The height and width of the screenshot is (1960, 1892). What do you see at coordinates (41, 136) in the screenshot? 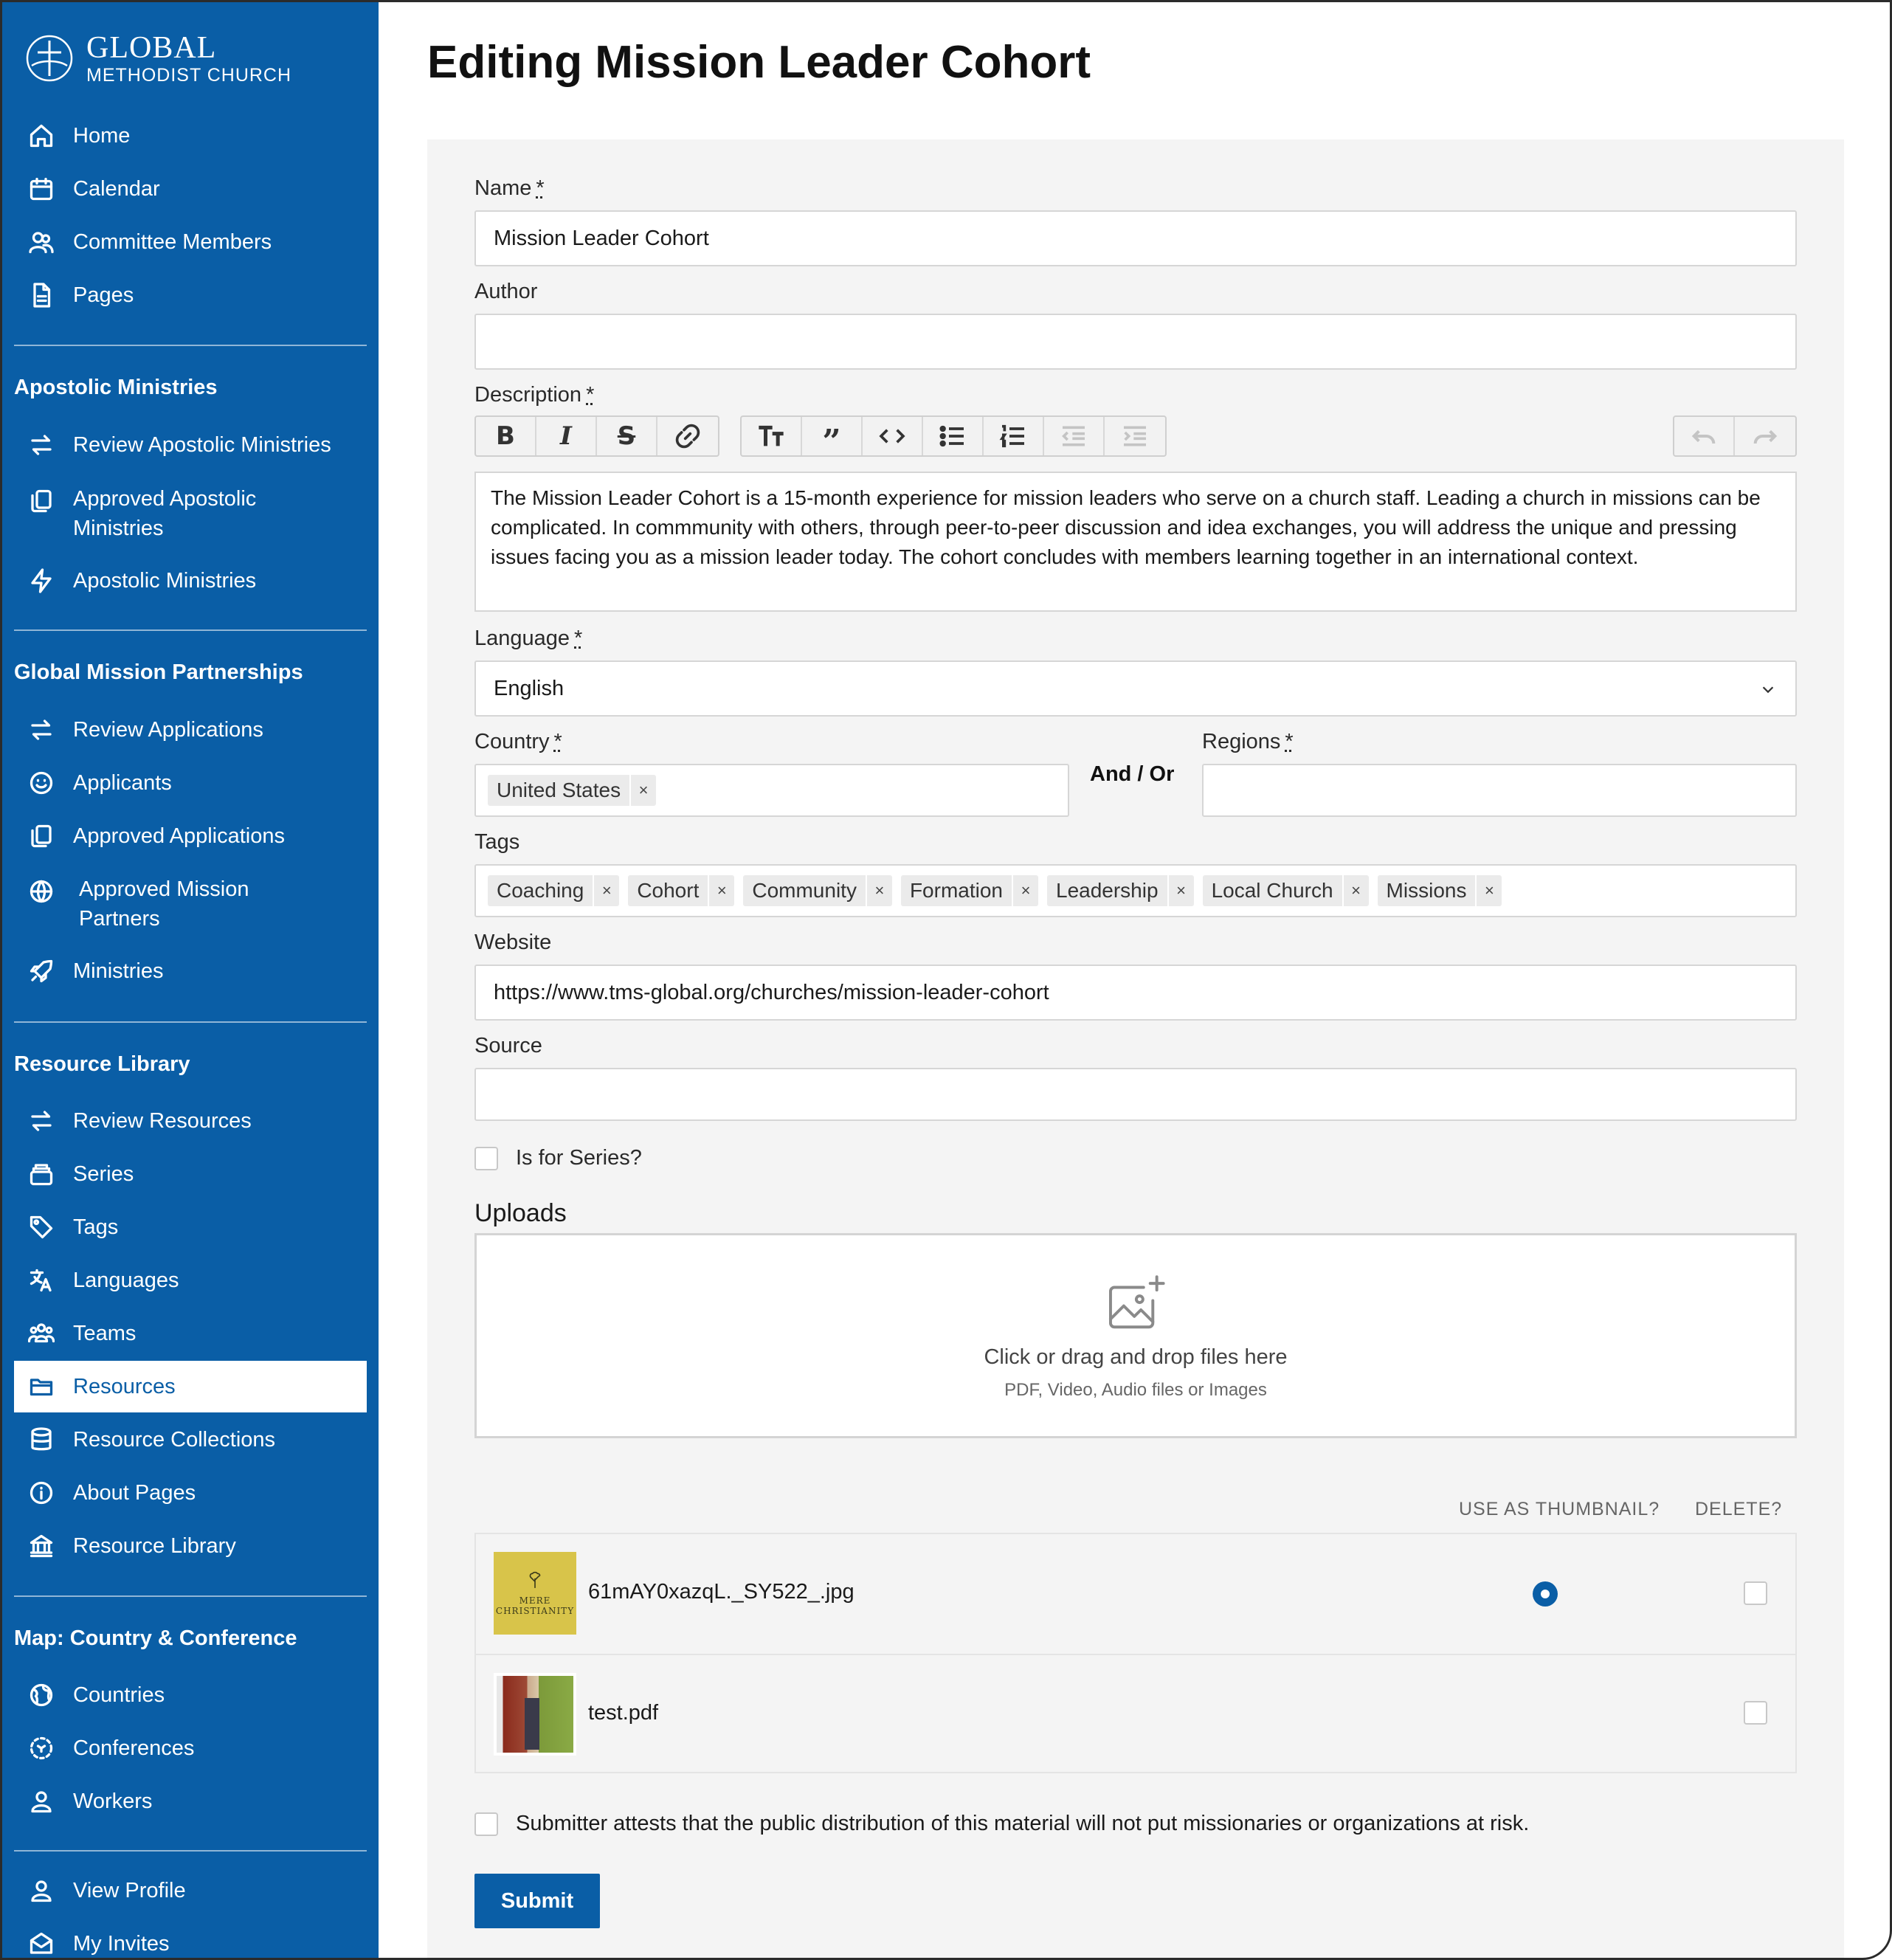
I see `home-icon` at bounding box center [41, 136].